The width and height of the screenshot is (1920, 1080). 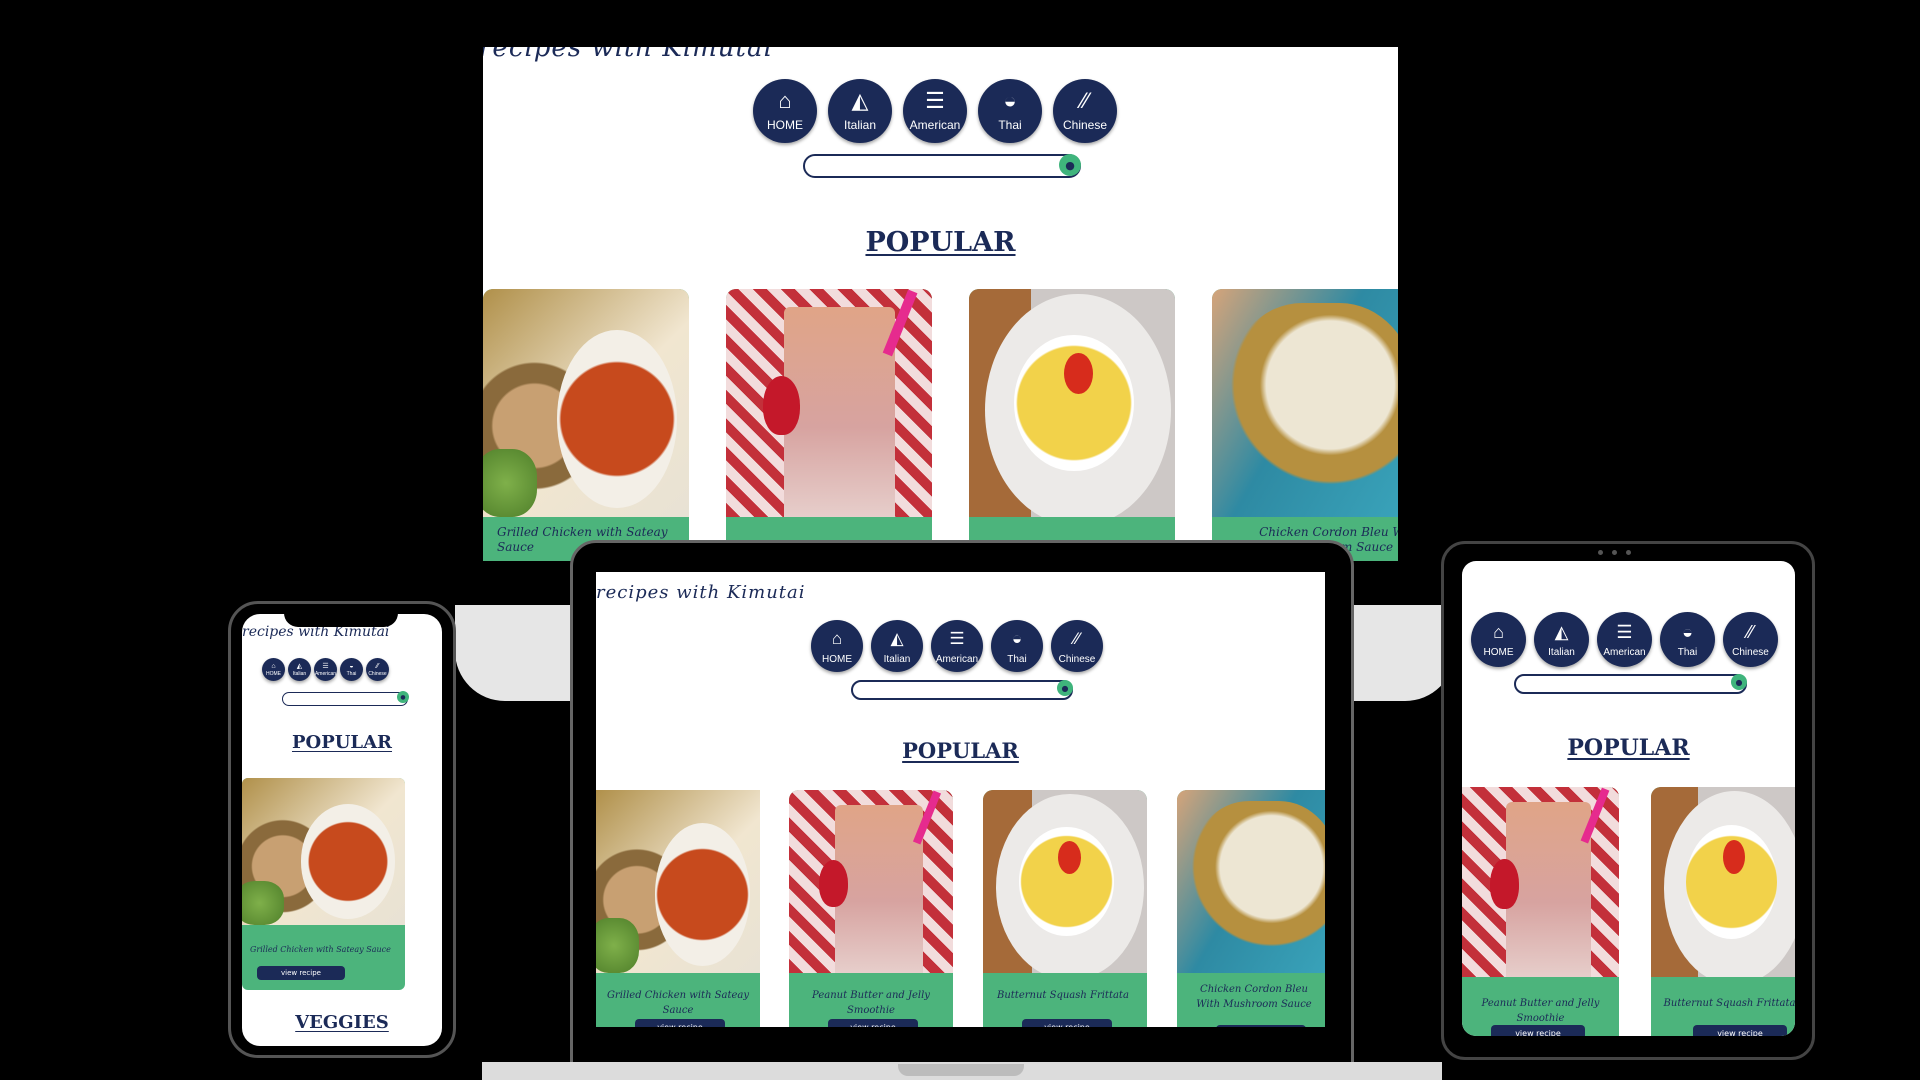 I want to click on phone-notch, so click(x=341, y=616).